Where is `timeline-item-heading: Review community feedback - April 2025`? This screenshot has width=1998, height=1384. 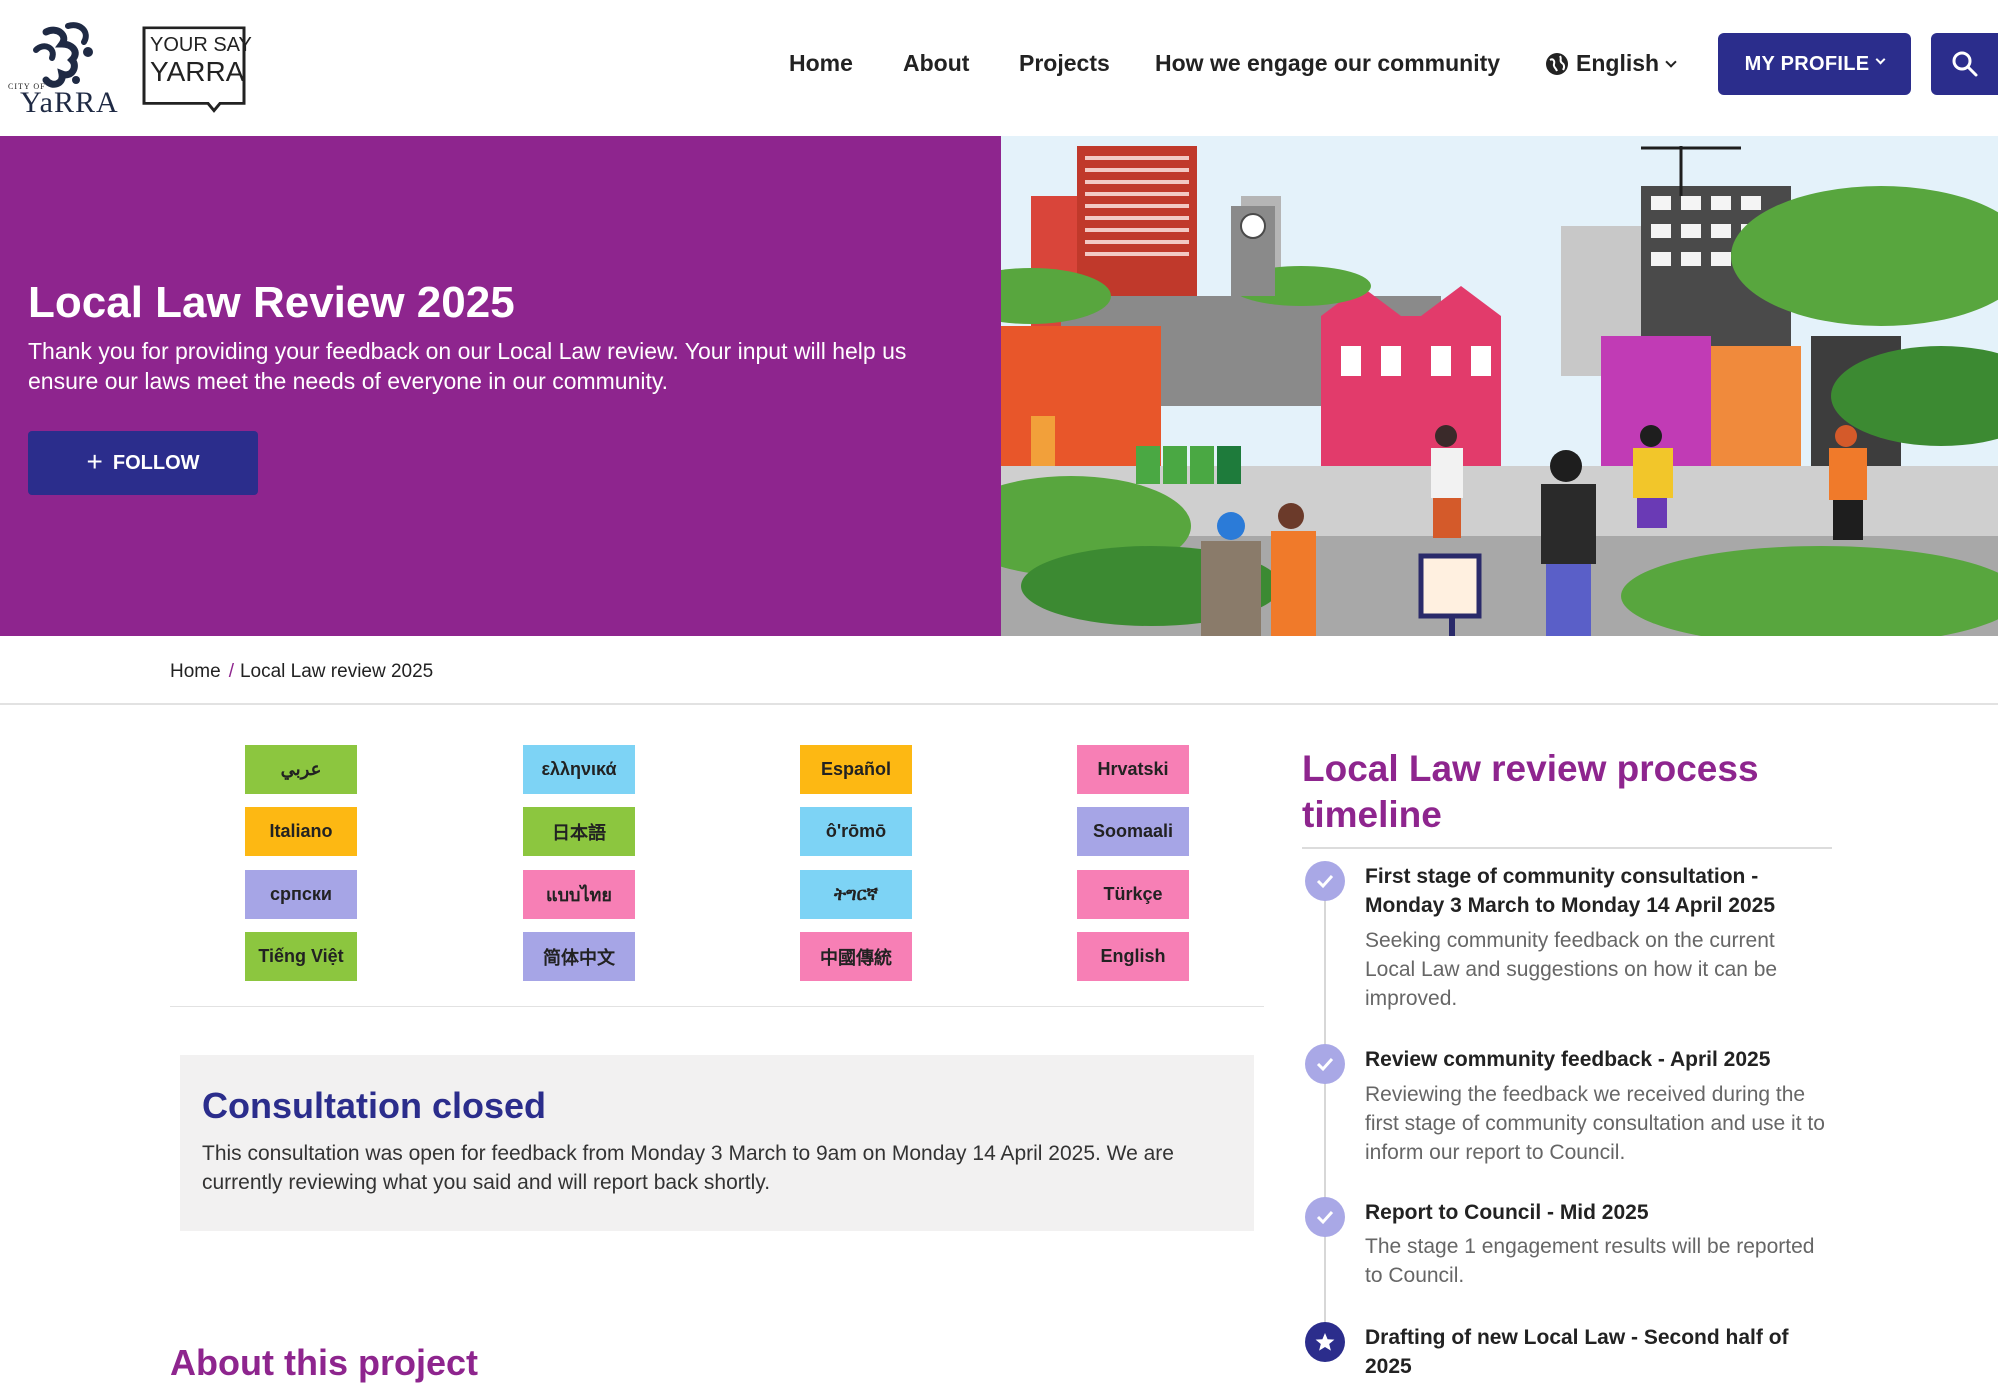 timeline-item-heading: Review community feedback - April 2025 is located at coordinates (1568, 1059).